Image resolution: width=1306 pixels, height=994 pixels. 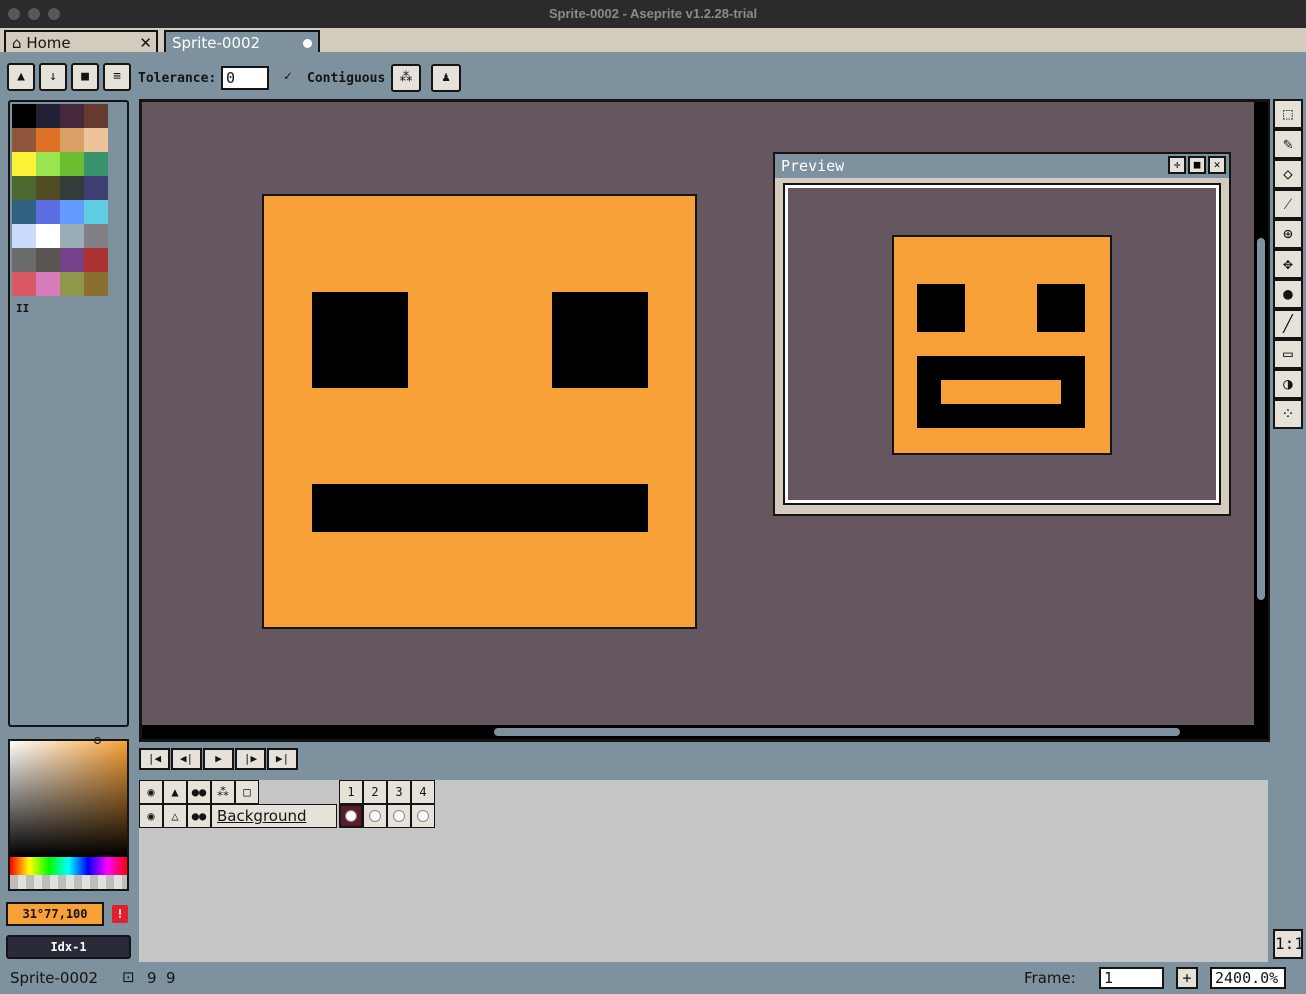 What do you see at coordinates (282, 759) in the screenshot?
I see `last-frame-icon: ▶|` at bounding box center [282, 759].